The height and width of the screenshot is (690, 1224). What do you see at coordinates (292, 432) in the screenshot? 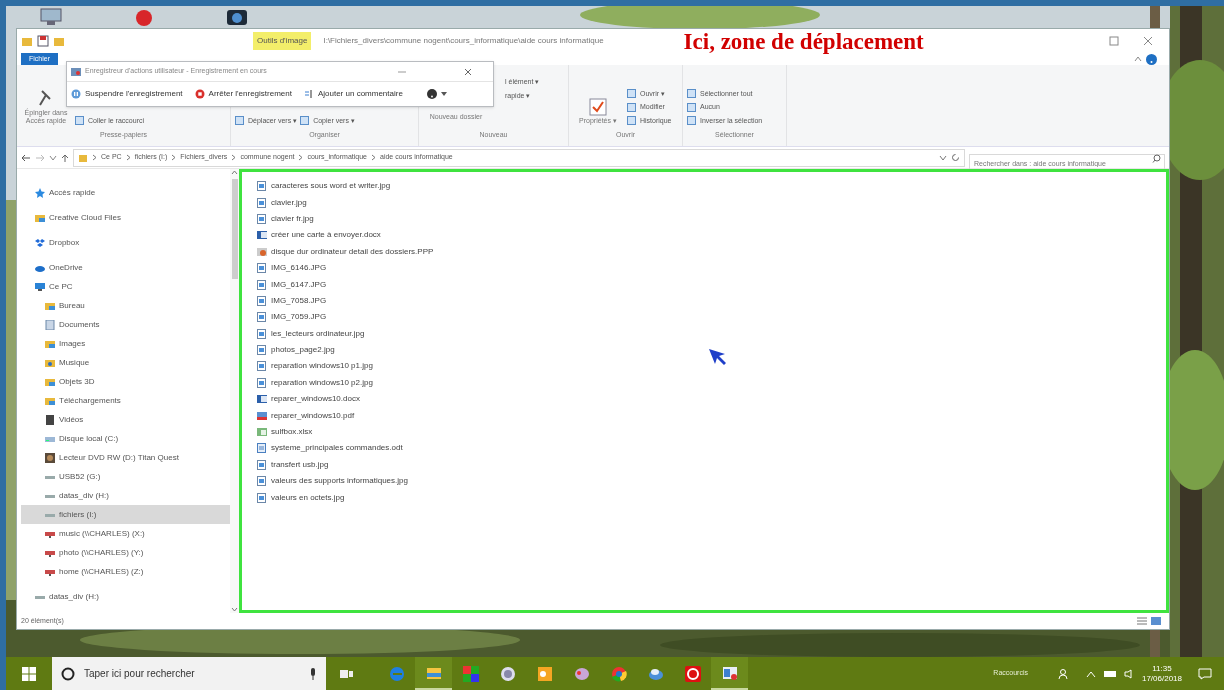
I see `file-name: sulfbox.xlsx` at bounding box center [292, 432].